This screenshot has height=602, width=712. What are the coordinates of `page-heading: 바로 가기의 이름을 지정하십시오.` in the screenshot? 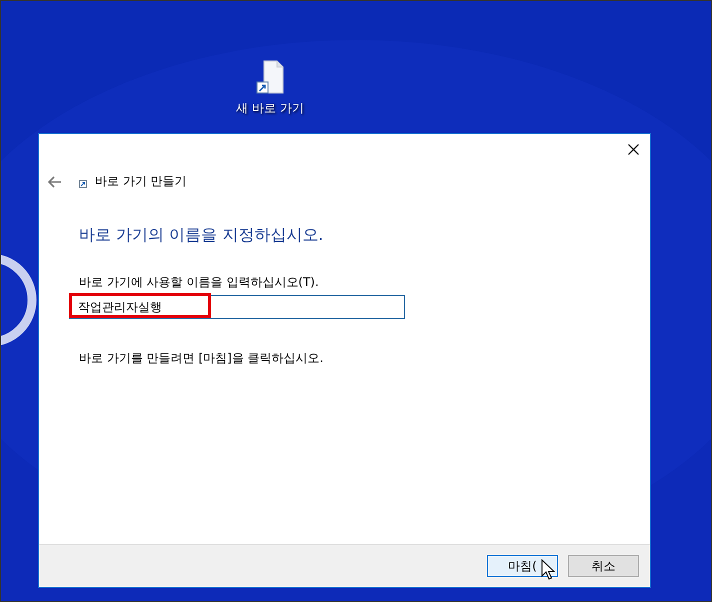 It's located at (201, 235).